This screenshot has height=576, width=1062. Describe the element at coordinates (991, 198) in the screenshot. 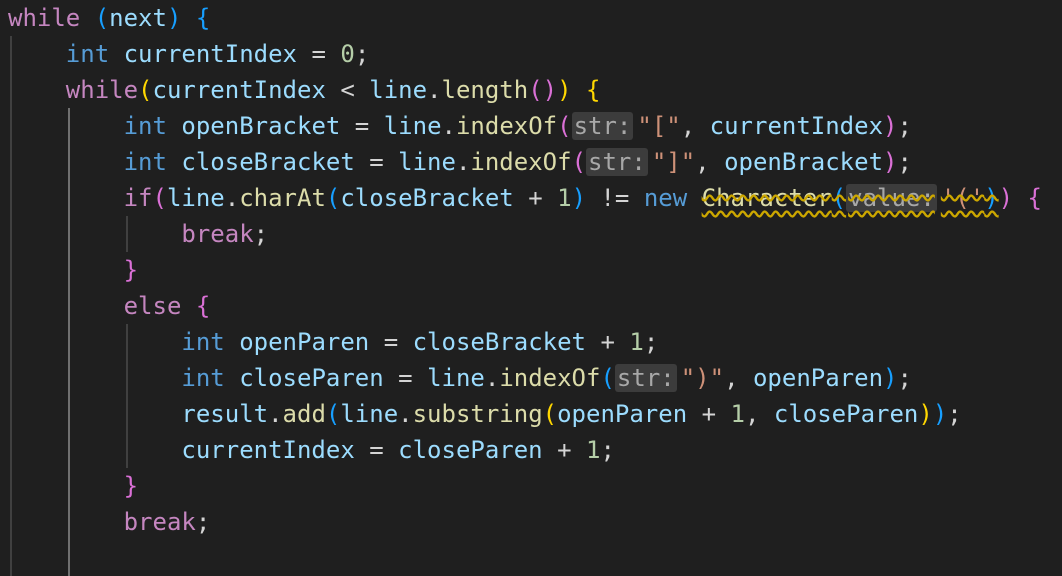

I see `deprecated-token: )` at that location.